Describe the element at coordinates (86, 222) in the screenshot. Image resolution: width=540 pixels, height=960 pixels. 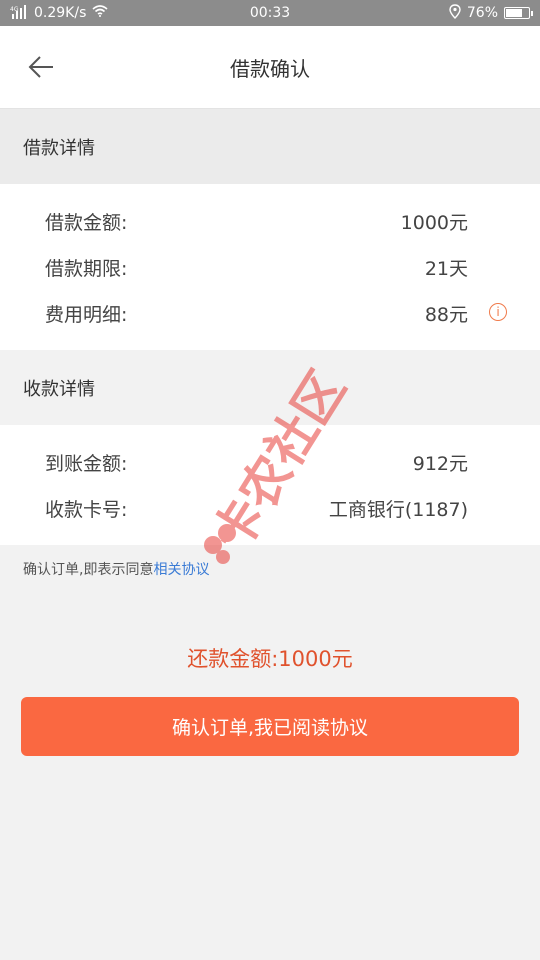
I see `loan-amount-label: 借款金额:` at that location.